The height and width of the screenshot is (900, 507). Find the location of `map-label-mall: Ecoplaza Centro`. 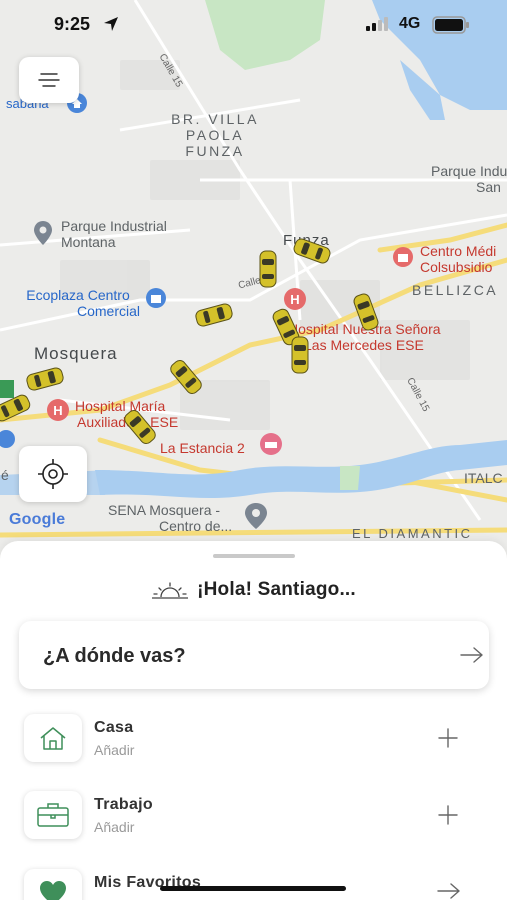

map-label-mall: Ecoplaza Centro is located at coordinates (78, 295).